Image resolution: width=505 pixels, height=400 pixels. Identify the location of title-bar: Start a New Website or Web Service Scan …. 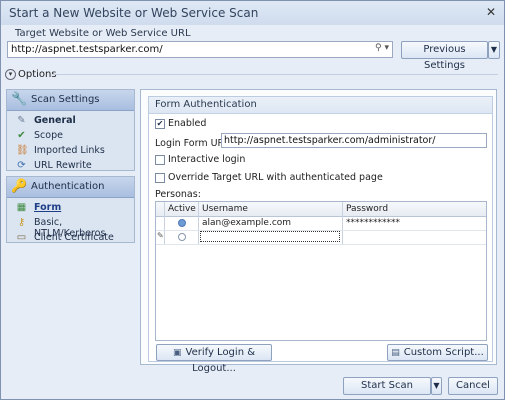
(252, 13).